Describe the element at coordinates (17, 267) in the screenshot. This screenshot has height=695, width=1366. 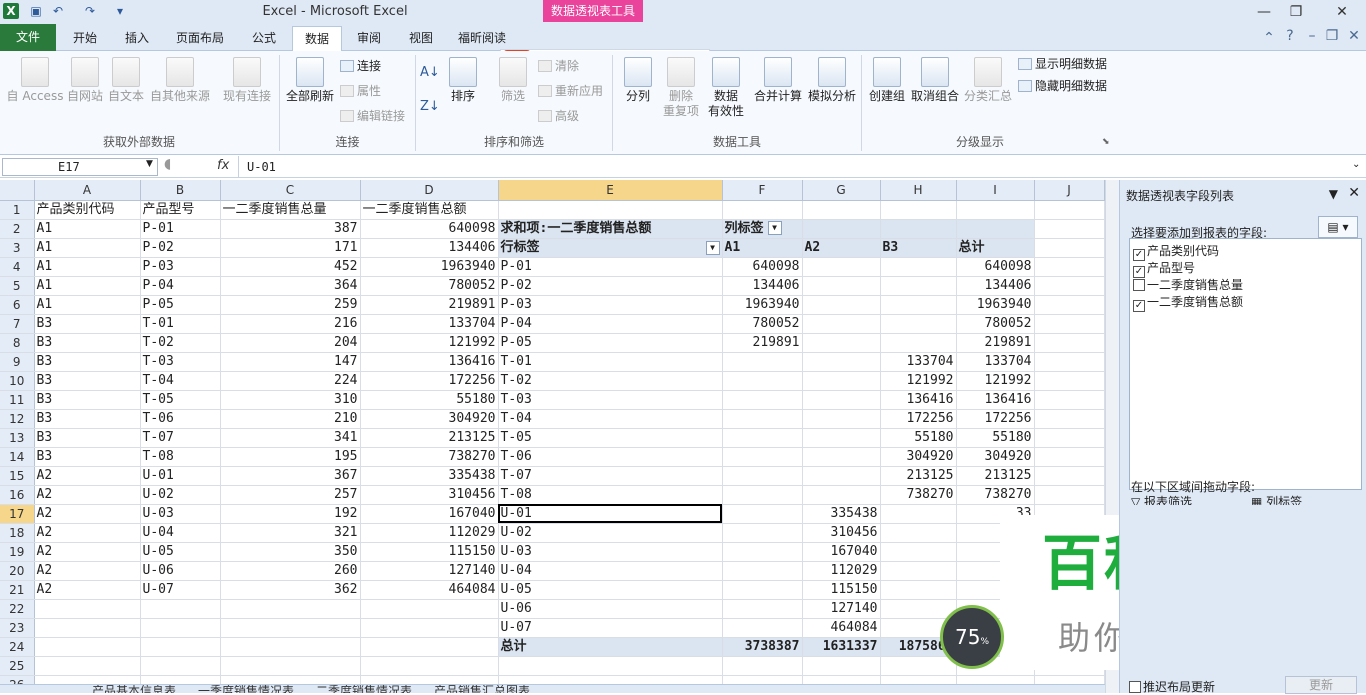
I see `row-header: 4` at that location.